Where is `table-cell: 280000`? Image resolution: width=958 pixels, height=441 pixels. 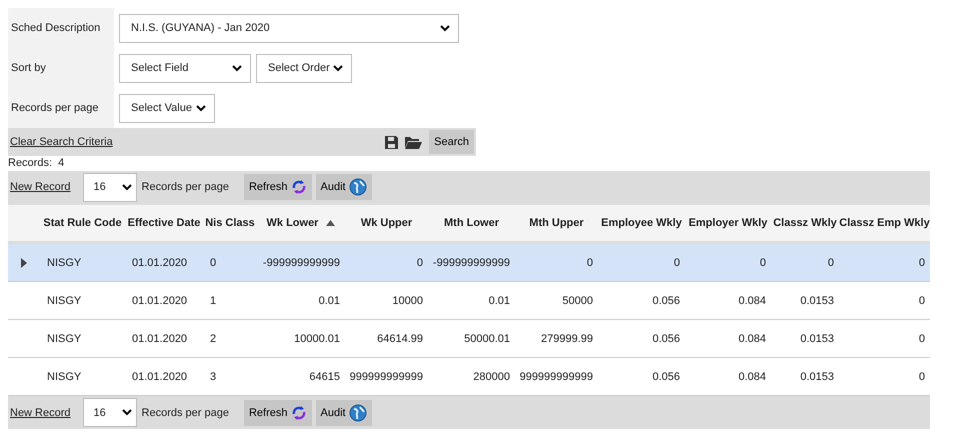 table-cell: 280000 is located at coordinates (491, 376).